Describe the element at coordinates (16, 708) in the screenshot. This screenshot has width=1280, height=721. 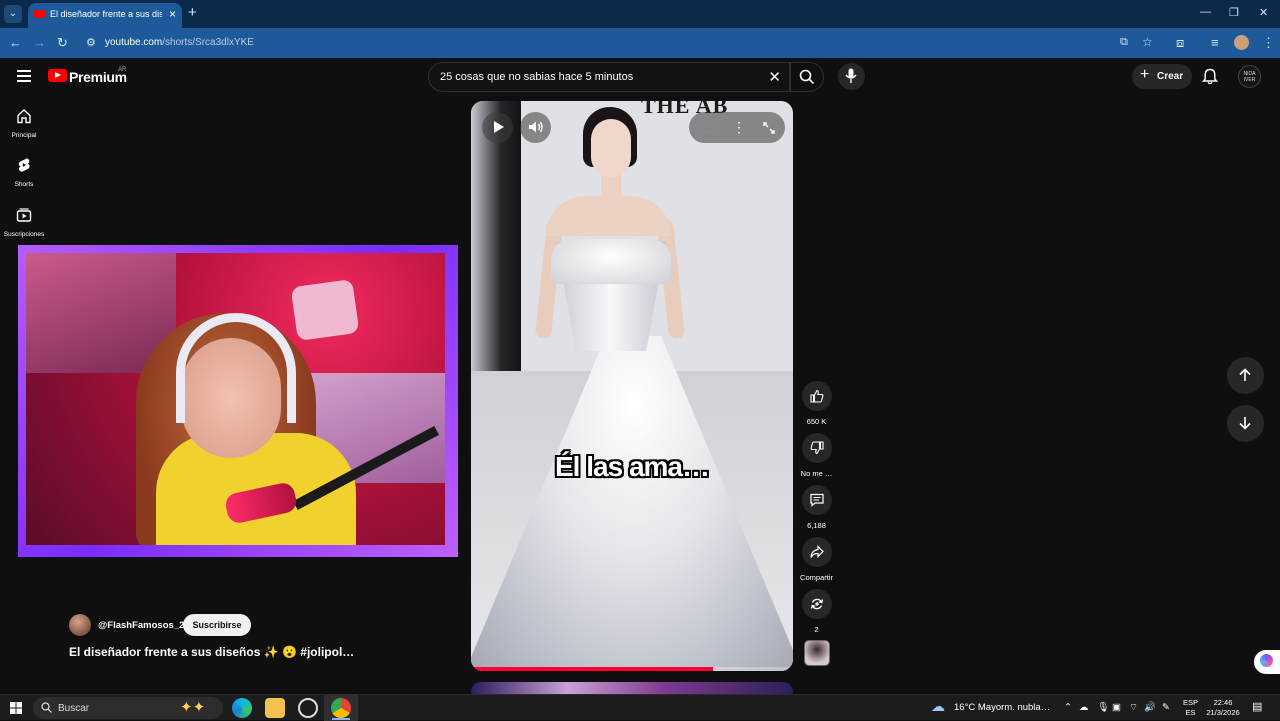
I see `windows-start-icon` at that location.